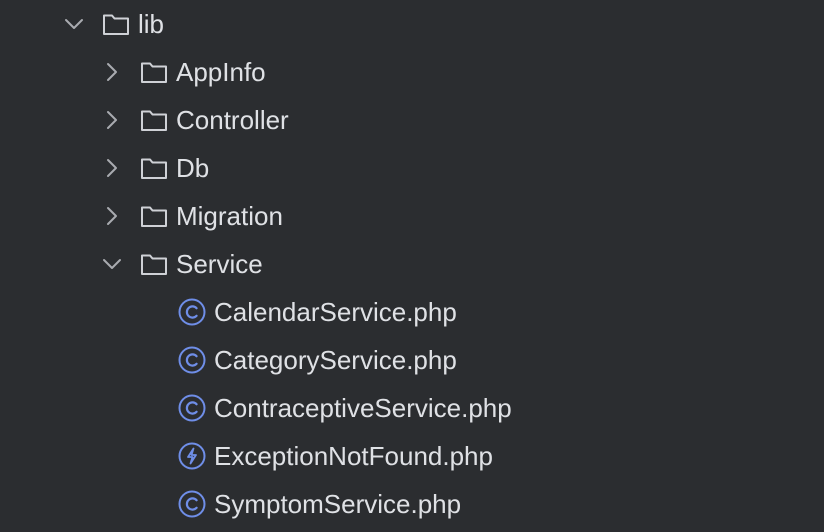 This screenshot has width=824, height=532. I want to click on tree-node-label: Db, so click(193, 168).